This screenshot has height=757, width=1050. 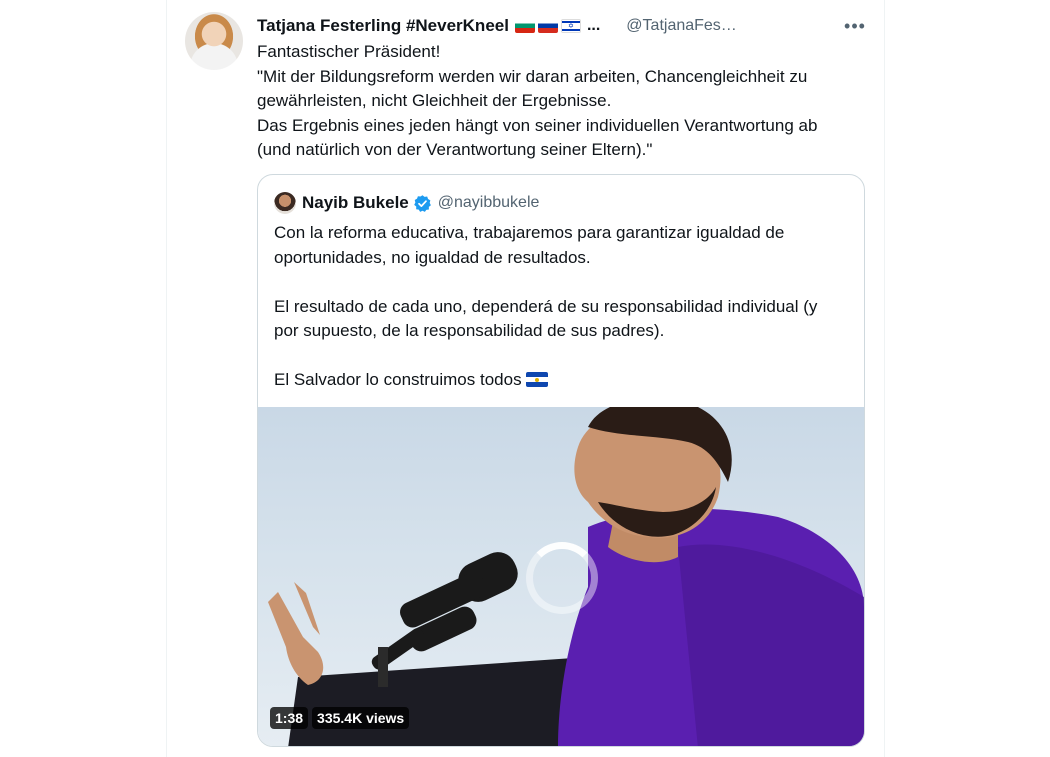 I want to click on author-flags: ✡, so click(x=547, y=26).